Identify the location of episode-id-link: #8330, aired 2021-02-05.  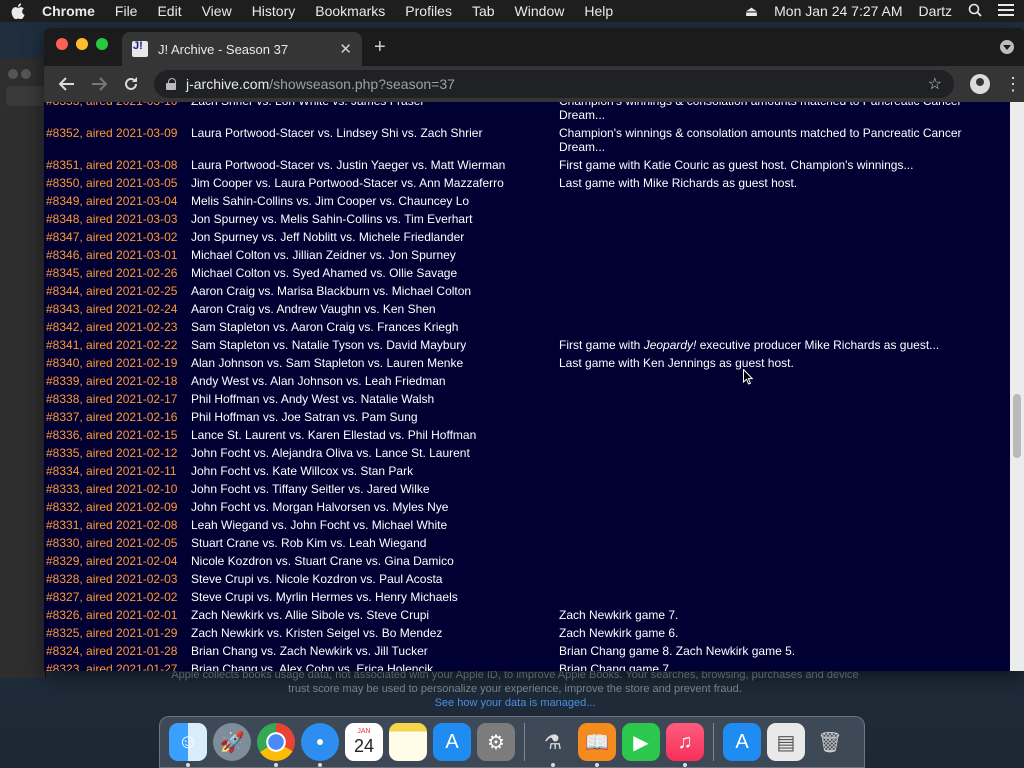
(118, 545).